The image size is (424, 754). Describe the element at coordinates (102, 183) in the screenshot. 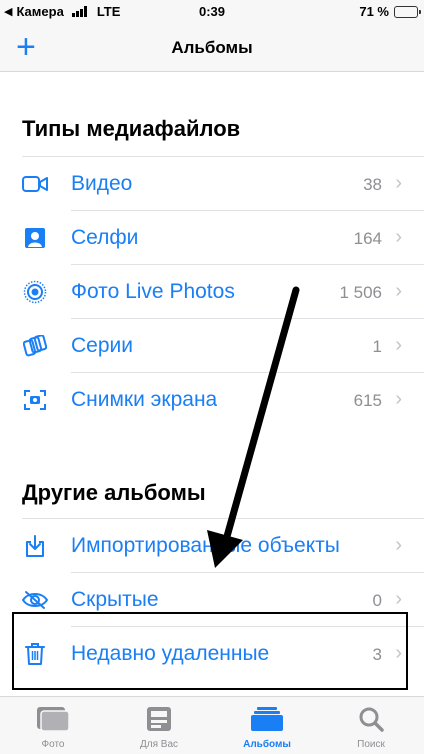

I see `album-label: Видео` at that location.